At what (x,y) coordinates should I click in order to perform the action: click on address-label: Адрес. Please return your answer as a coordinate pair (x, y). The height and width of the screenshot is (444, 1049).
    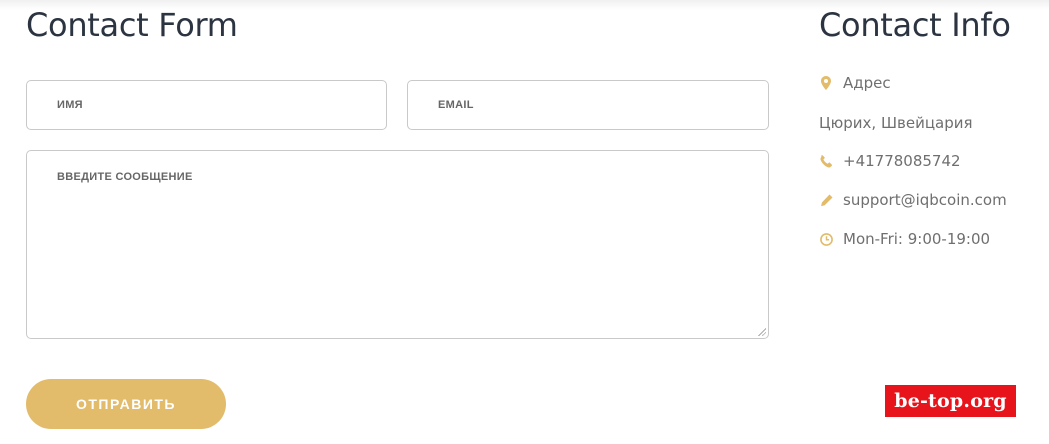
    Looking at the image, I should click on (867, 83).